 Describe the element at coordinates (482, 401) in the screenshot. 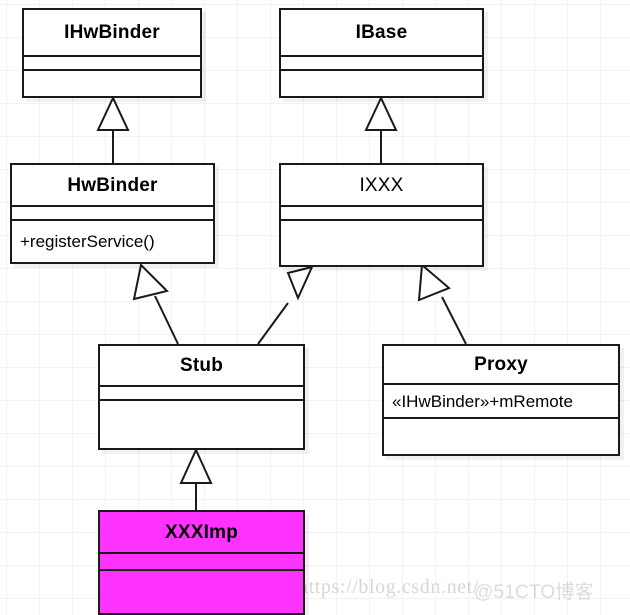

I see `class-attribute-text: «IHwBinder»+mRemote` at that location.